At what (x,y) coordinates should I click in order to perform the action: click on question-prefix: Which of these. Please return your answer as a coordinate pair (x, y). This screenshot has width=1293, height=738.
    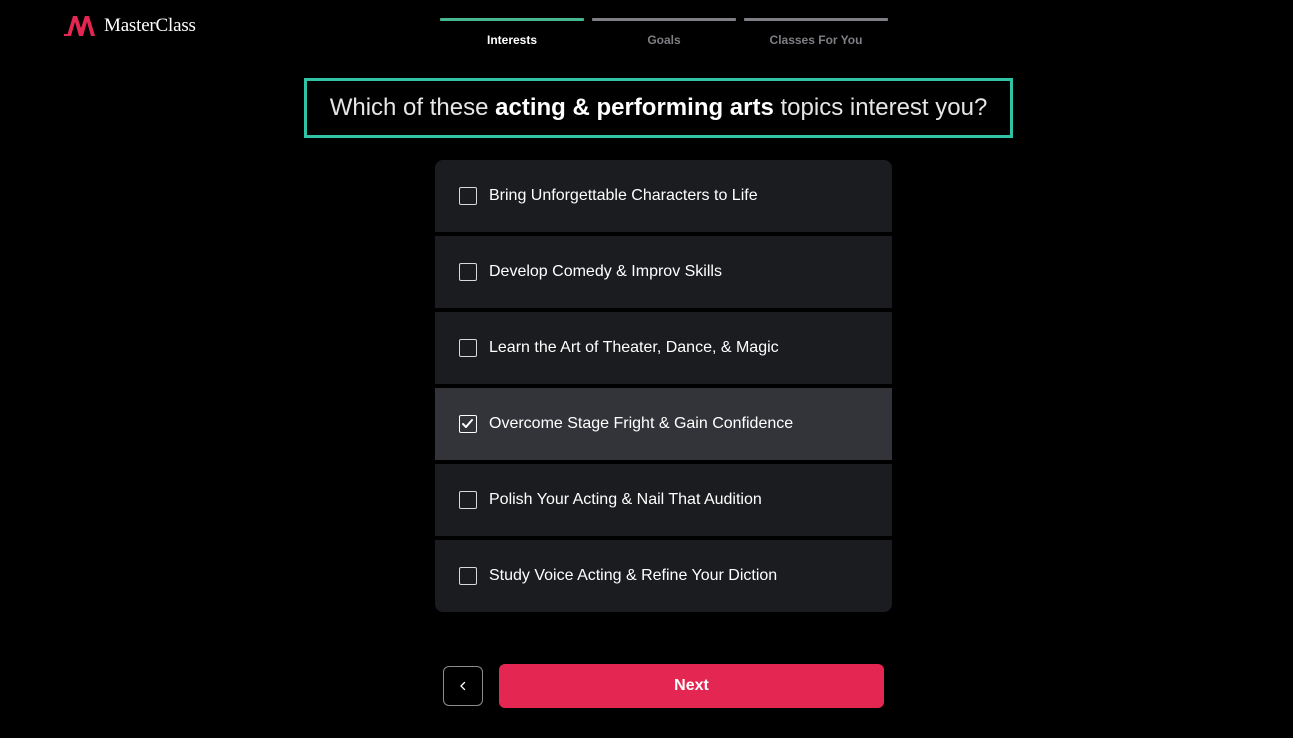
    Looking at the image, I should click on (412, 107).